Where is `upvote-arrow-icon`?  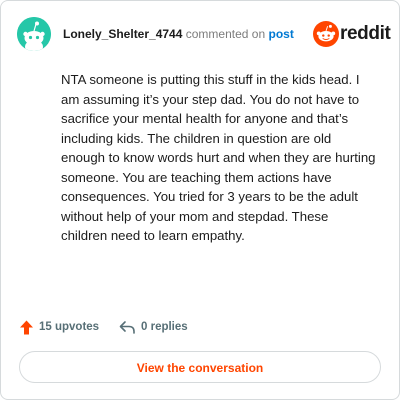
upvote-arrow-icon is located at coordinates (26, 327).